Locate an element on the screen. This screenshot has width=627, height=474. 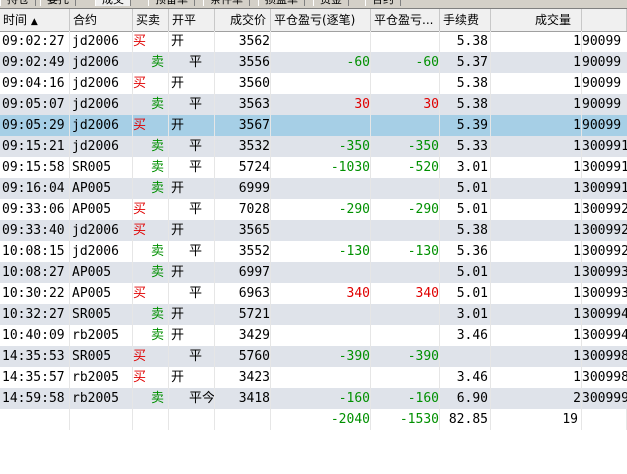
pnl-single: -1030 is located at coordinates (321, 167).